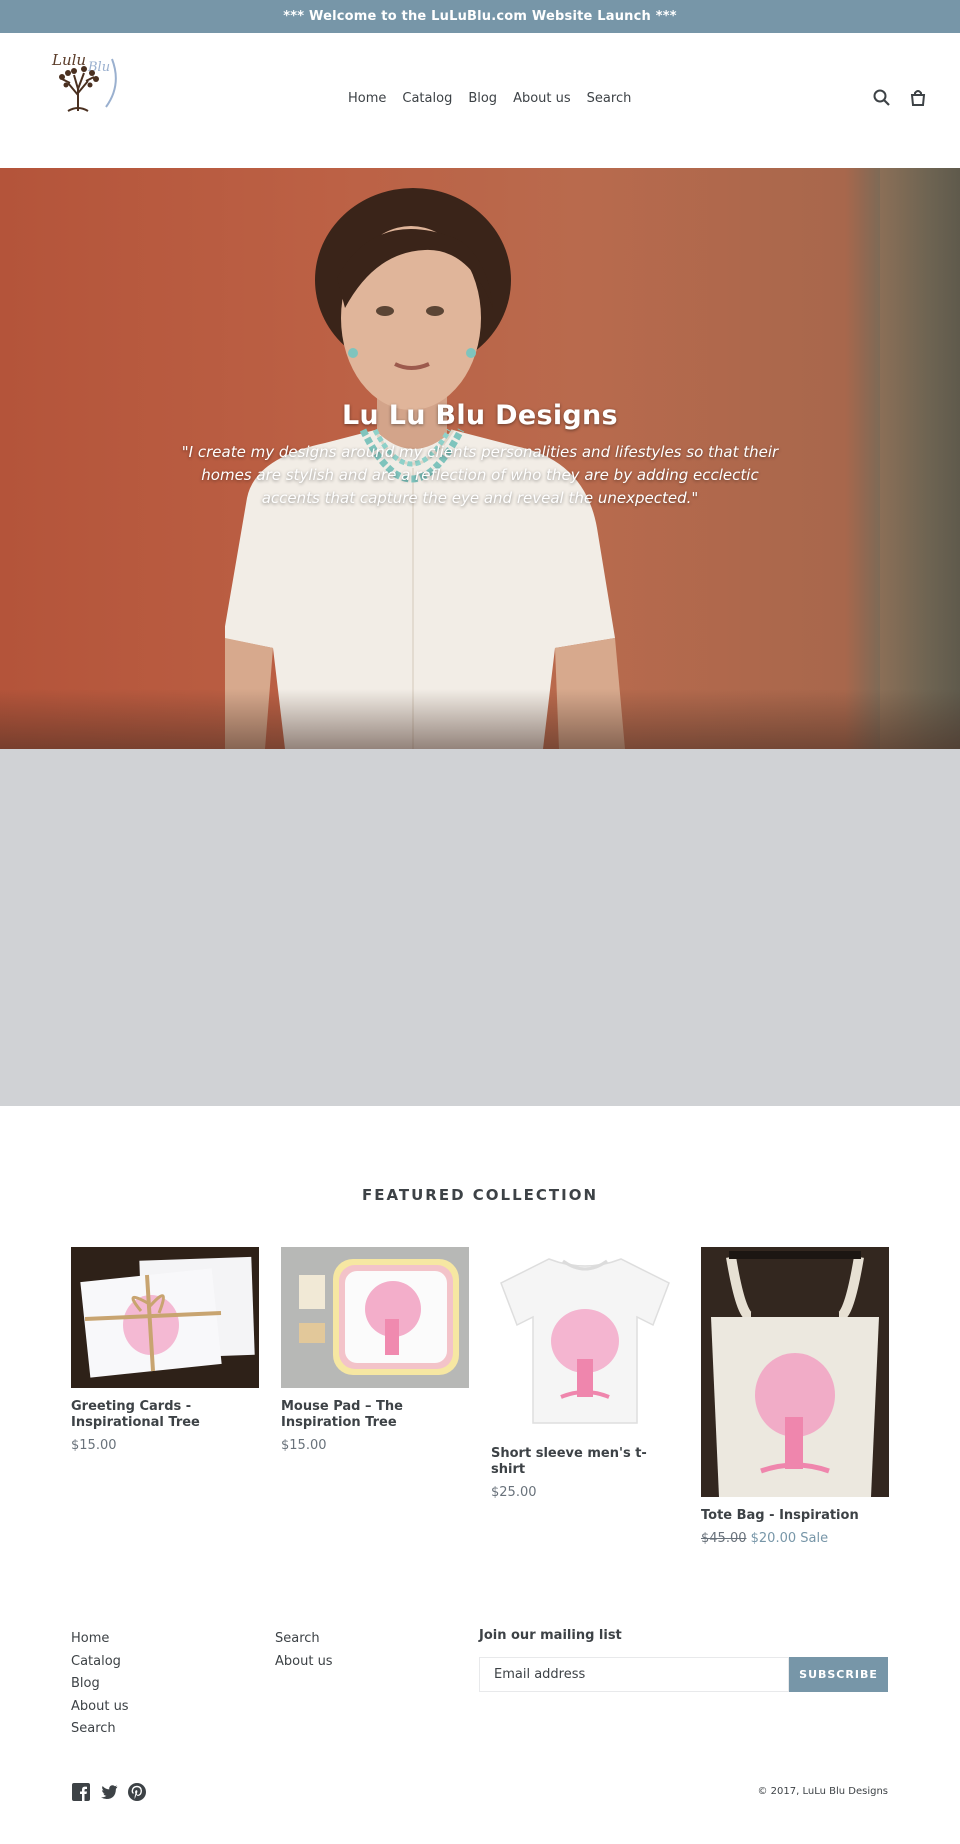 The image size is (960, 1844). I want to click on nav-home: Home, so click(367, 98).